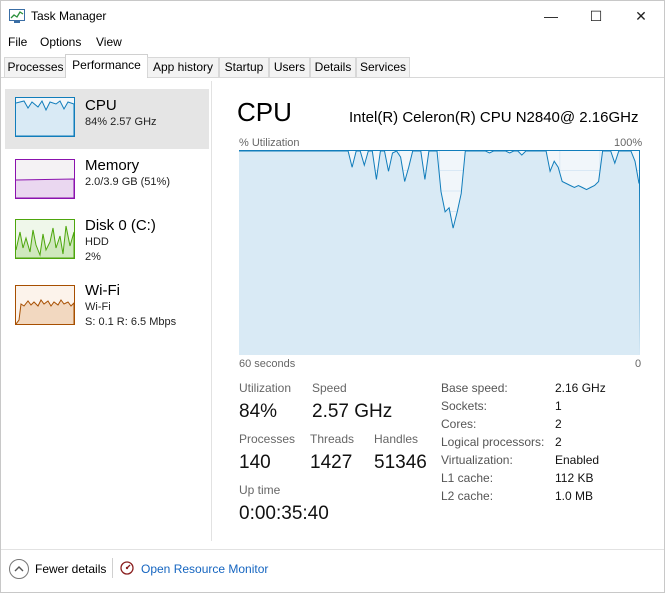 This screenshot has width=665, height=593. Describe the element at coordinates (45, 179) in the screenshot. I see `memory-thumbnail-graph` at that location.